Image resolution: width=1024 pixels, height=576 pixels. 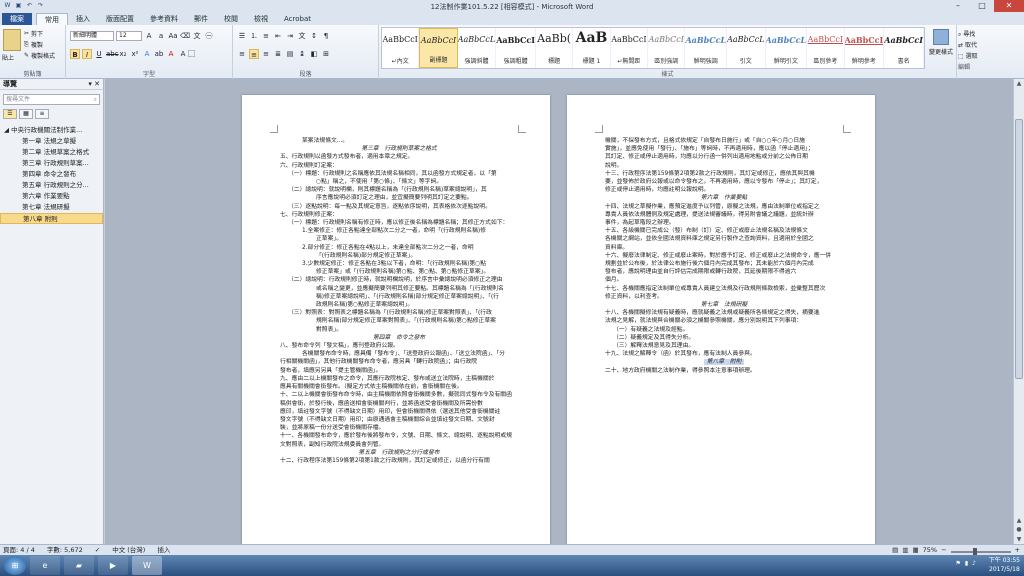 I want to click on bullets-icon: ☰, so click(x=242, y=36).